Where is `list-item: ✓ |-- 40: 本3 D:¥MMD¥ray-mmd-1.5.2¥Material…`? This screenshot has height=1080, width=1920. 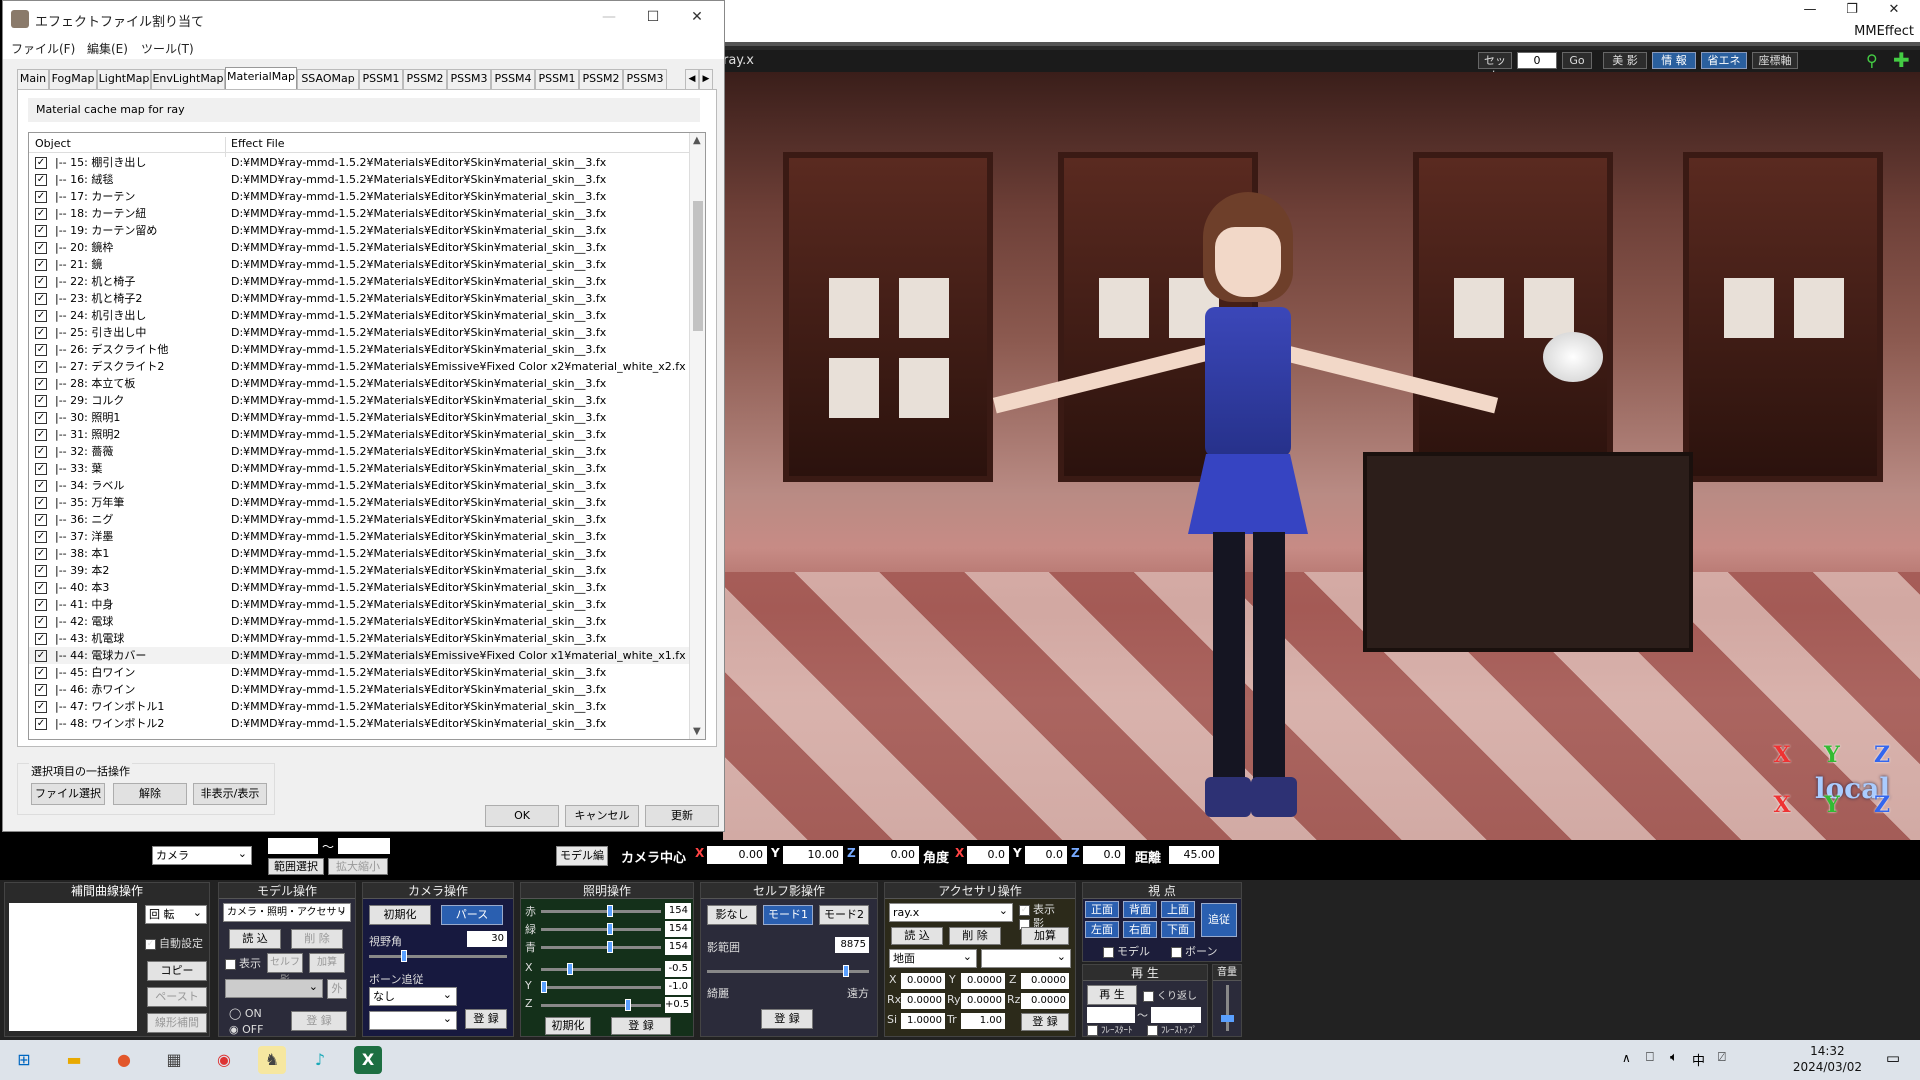 list-item: ✓ |-- 40: 本3 D:¥MMD¥ray-mmd-1.5.2¥Material… is located at coordinates (359, 587).